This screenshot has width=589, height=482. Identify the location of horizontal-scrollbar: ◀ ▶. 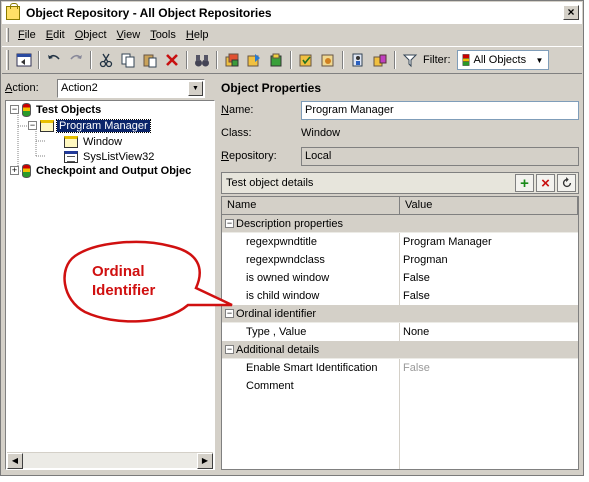
(110, 460).